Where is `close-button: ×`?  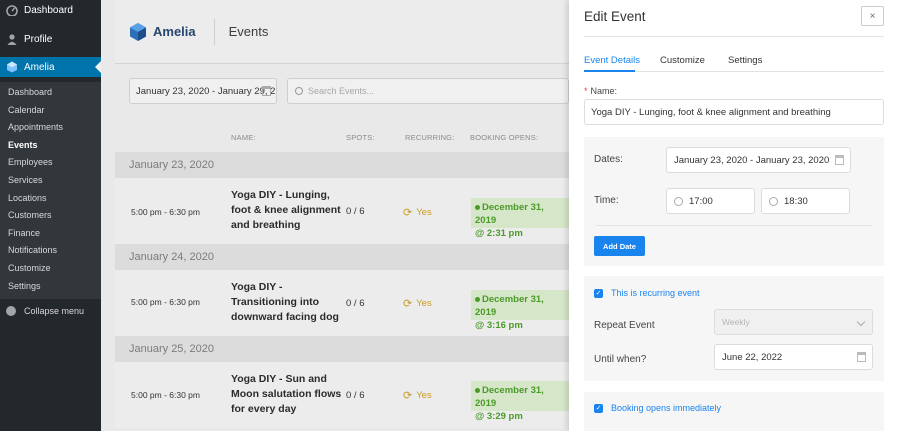
close-button: × is located at coordinates (872, 16).